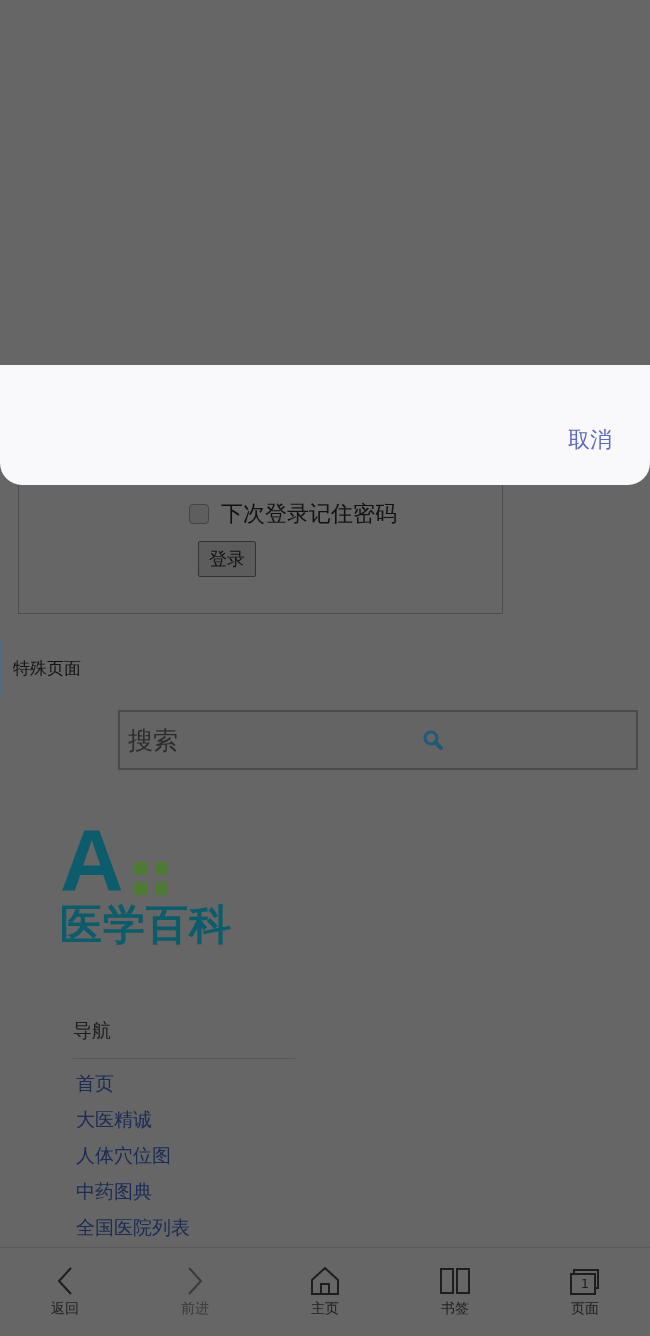 This screenshot has width=650, height=1336. Describe the element at coordinates (308, 514) in the screenshot. I see `remember-label: 下次登录记住密码` at that location.